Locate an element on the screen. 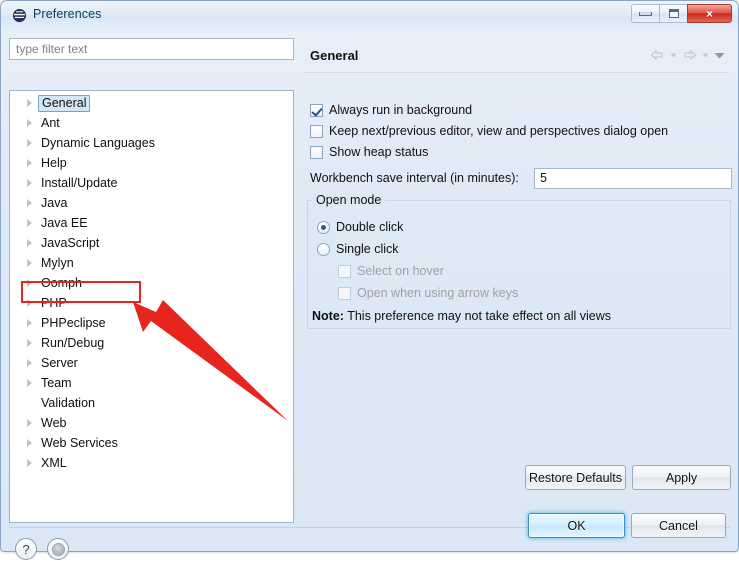 Image resolution: width=739 pixels, height=575 pixels. record-icon is located at coordinates (58, 549).